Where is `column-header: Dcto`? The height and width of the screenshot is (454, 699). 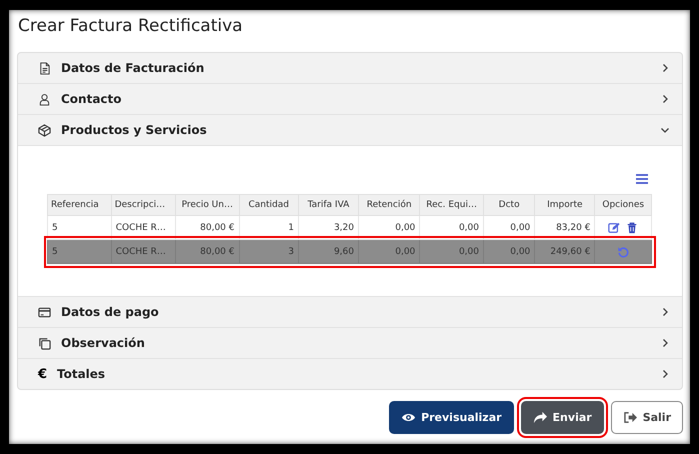
column-header: Dcto is located at coordinates (509, 205).